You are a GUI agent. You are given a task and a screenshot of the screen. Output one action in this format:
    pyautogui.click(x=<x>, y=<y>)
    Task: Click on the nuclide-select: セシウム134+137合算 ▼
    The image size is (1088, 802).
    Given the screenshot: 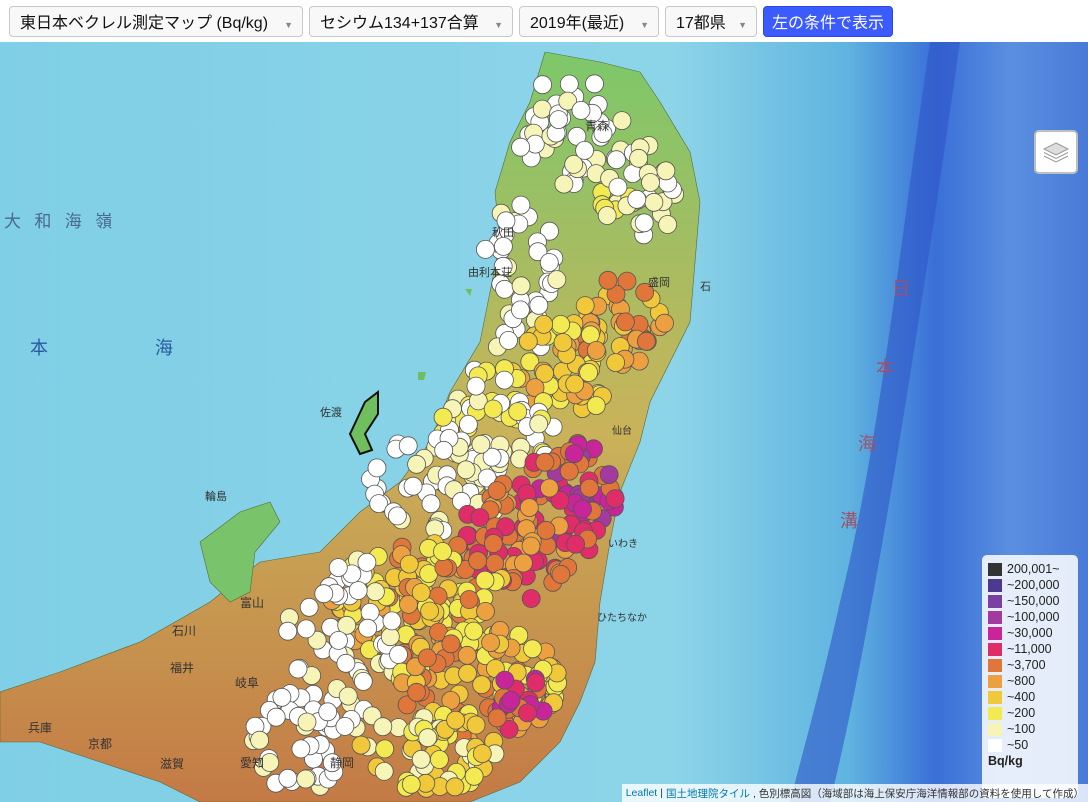 What is the action you would take?
    pyautogui.click(x=411, y=21)
    